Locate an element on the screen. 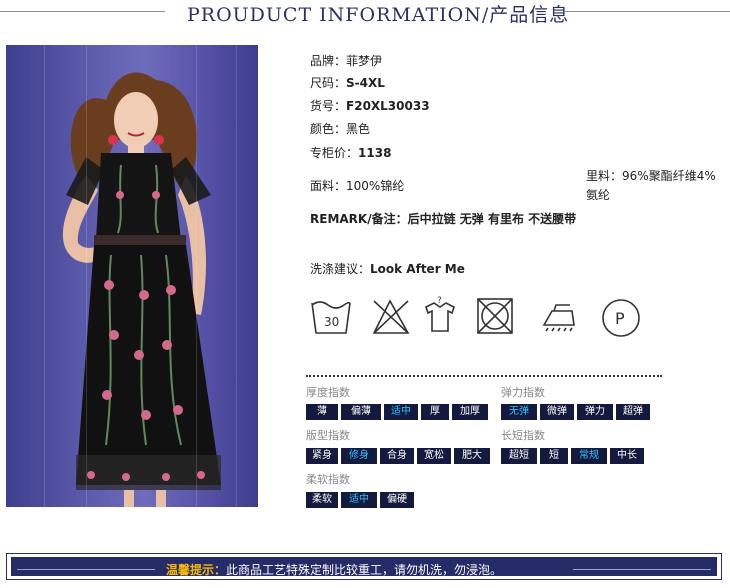  brand-row: 品牌：菲梦伊 is located at coordinates (346, 60).